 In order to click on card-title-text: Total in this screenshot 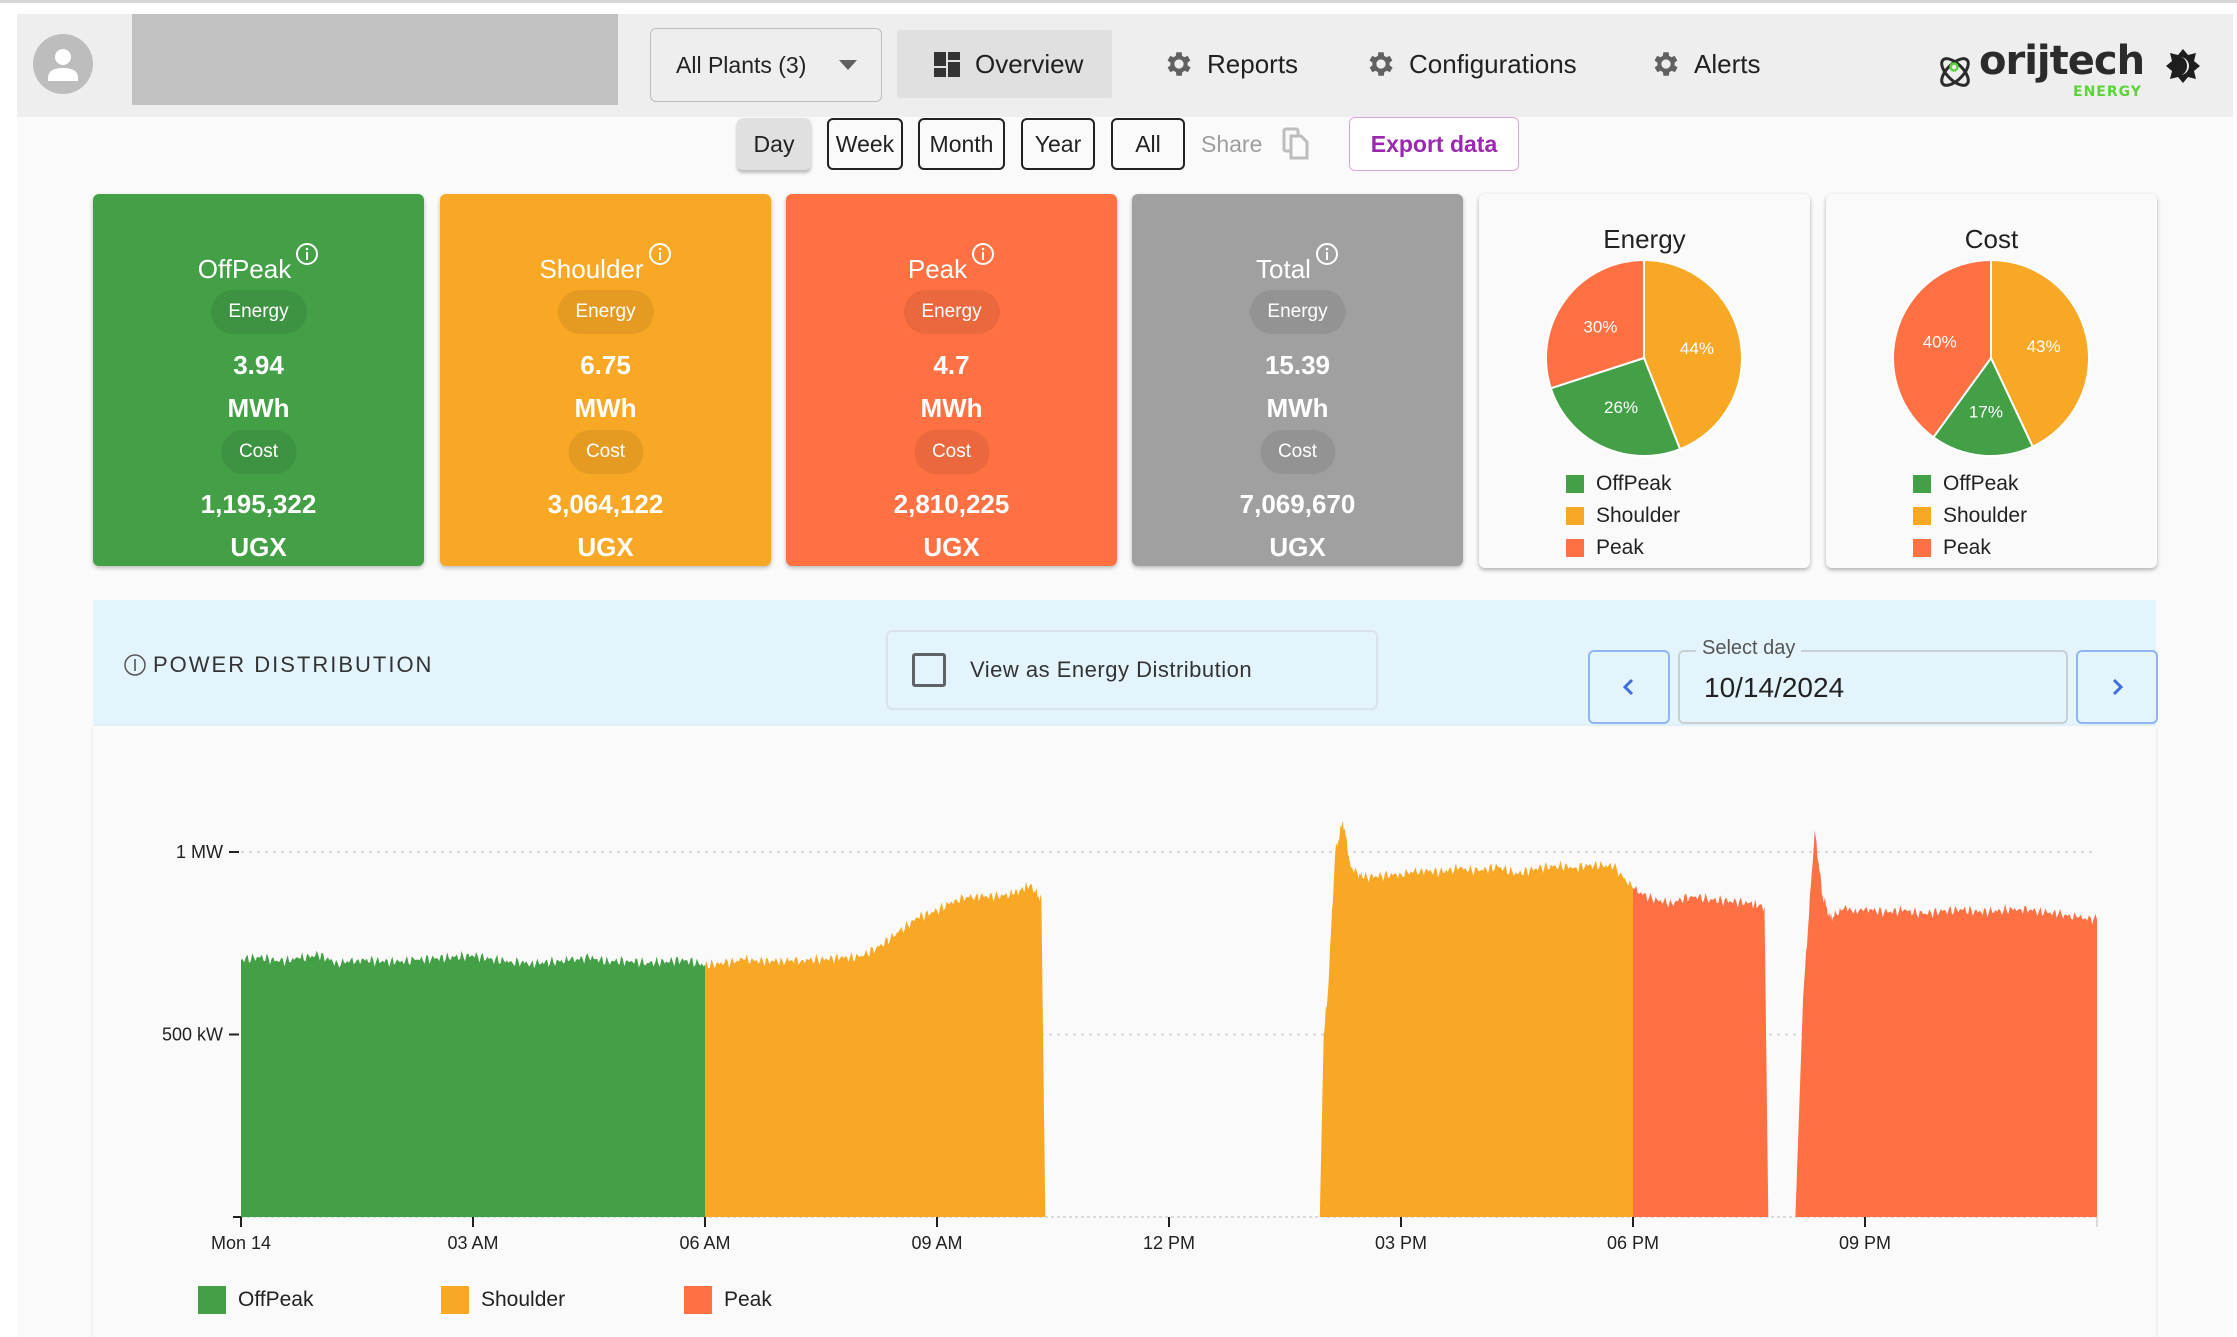, I will do `click(1283, 269)`.